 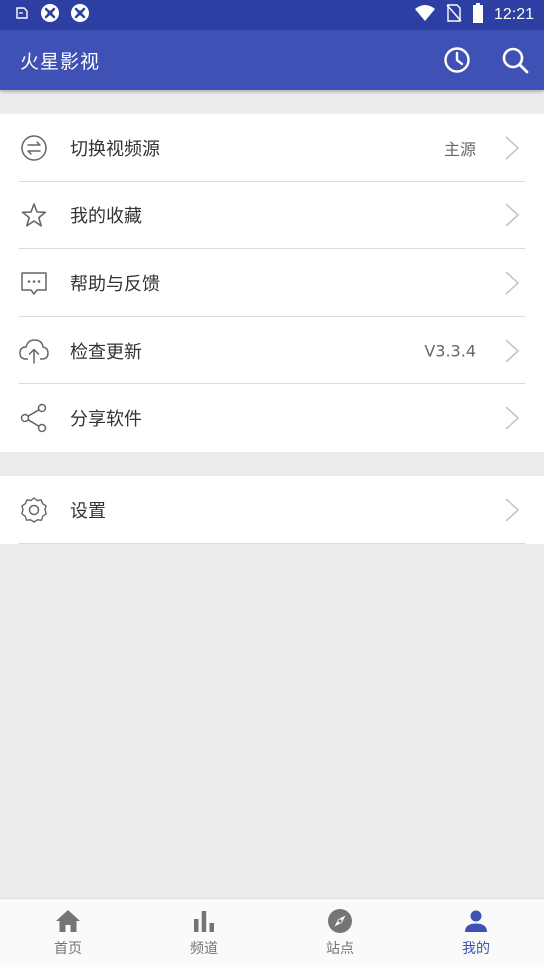 What do you see at coordinates (34, 215) in the screenshot?
I see `star-icon` at bounding box center [34, 215].